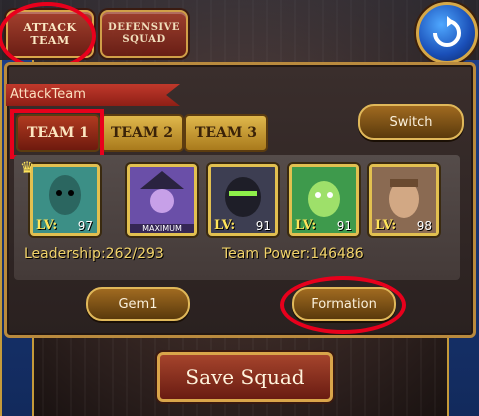 This screenshot has width=479, height=416. Describe the element at coordinates (65, 200) in the screenshot. I see `hero-slot-1: LV: 97` at that location.